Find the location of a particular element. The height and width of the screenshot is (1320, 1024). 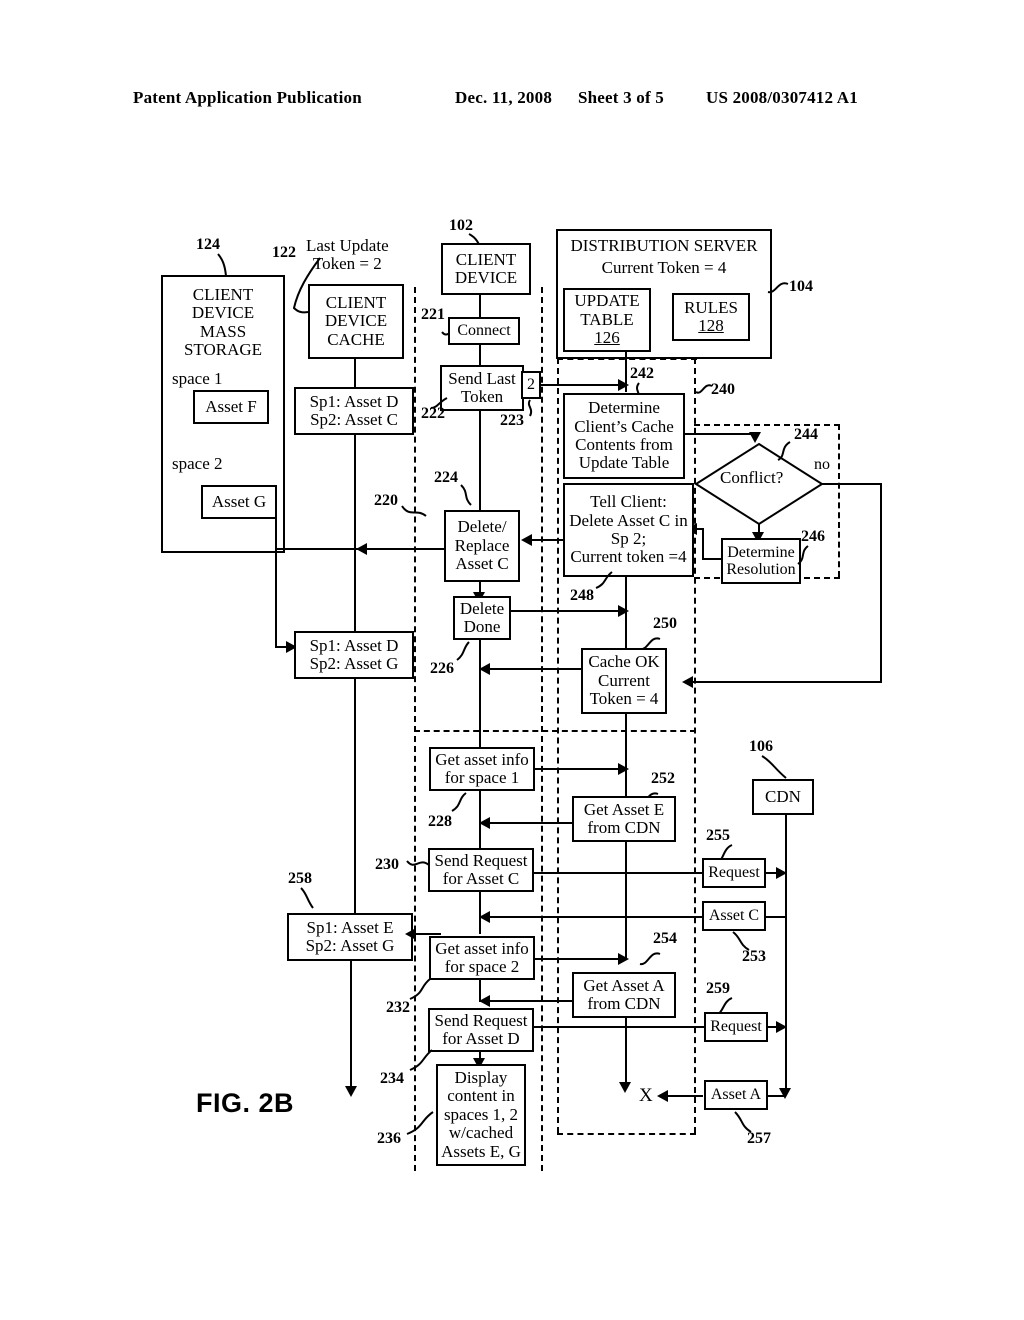

token-badge: 2 is located at coordinates (531, 385).